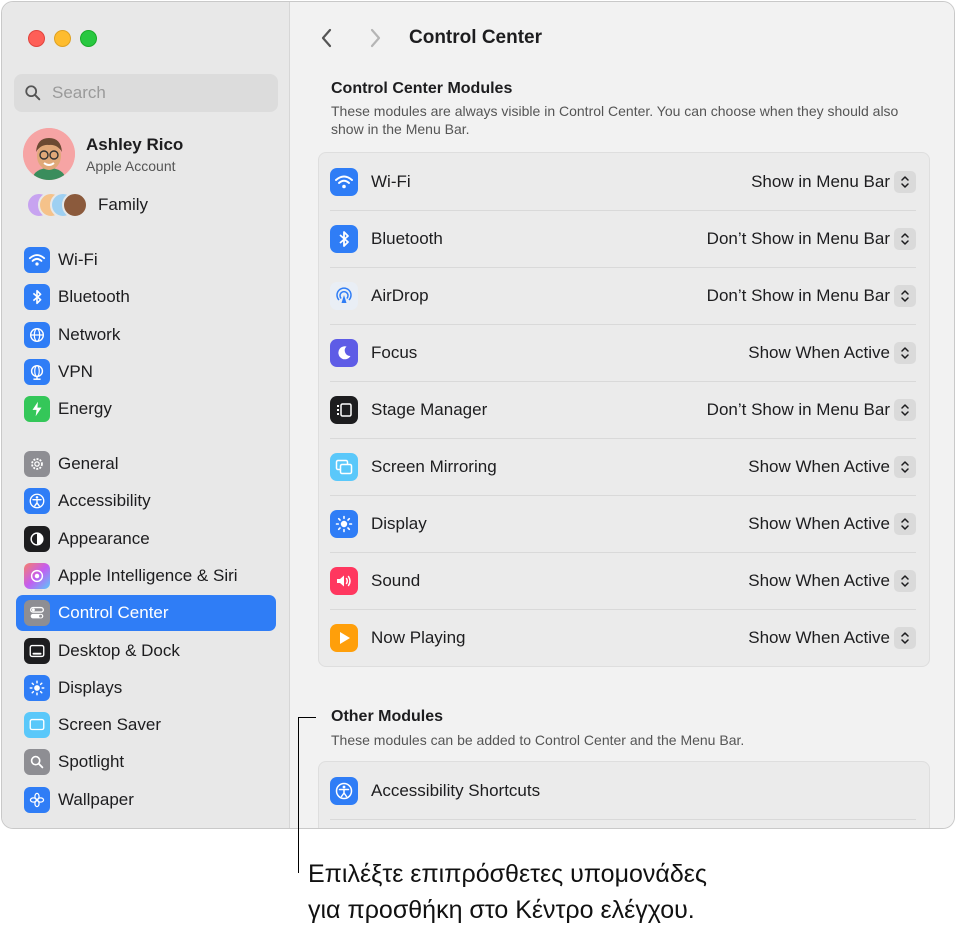 The image size is (958, 931). Describe the element at coordinates (33, 93) in the screenshot. I see `search-icon` at that location.